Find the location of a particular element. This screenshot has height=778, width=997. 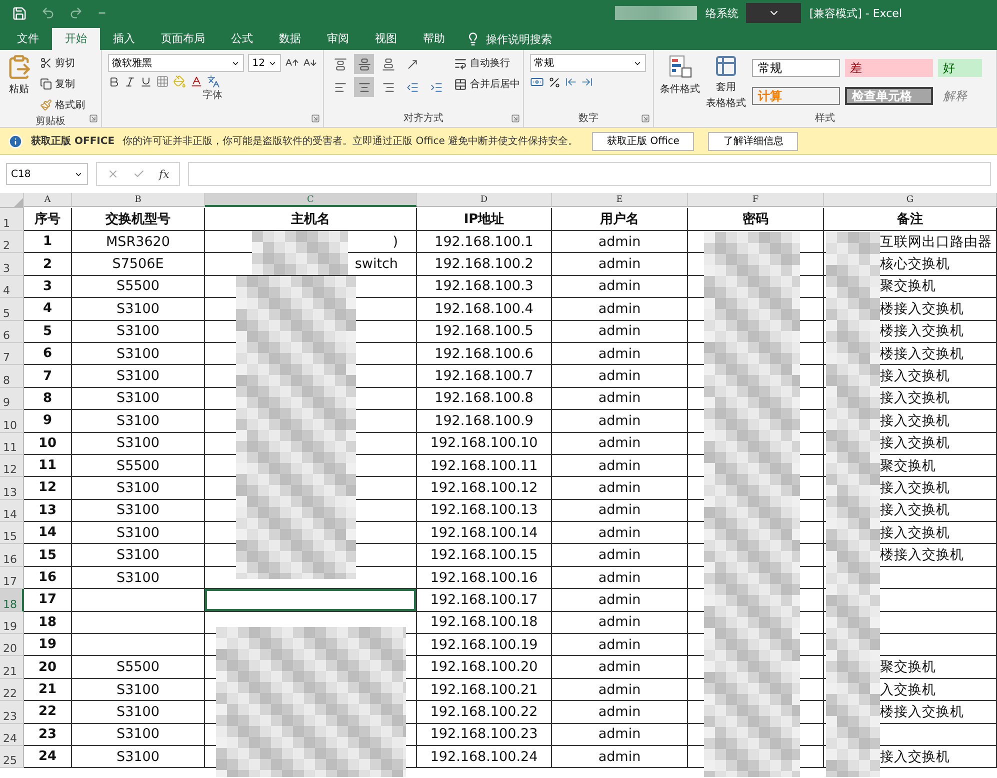

align-right-icon is located at coordinates (388, 87).